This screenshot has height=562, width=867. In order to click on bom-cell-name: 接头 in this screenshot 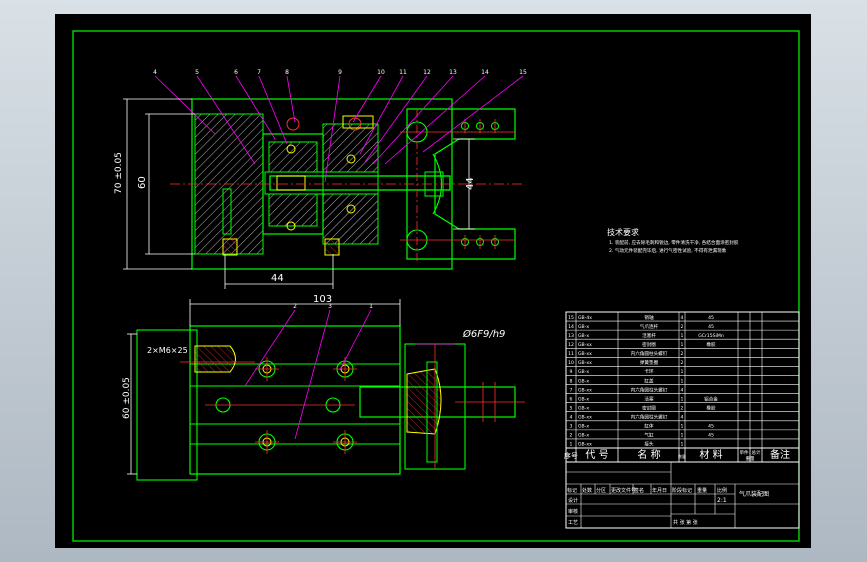, I will do `click(649, 444)`.